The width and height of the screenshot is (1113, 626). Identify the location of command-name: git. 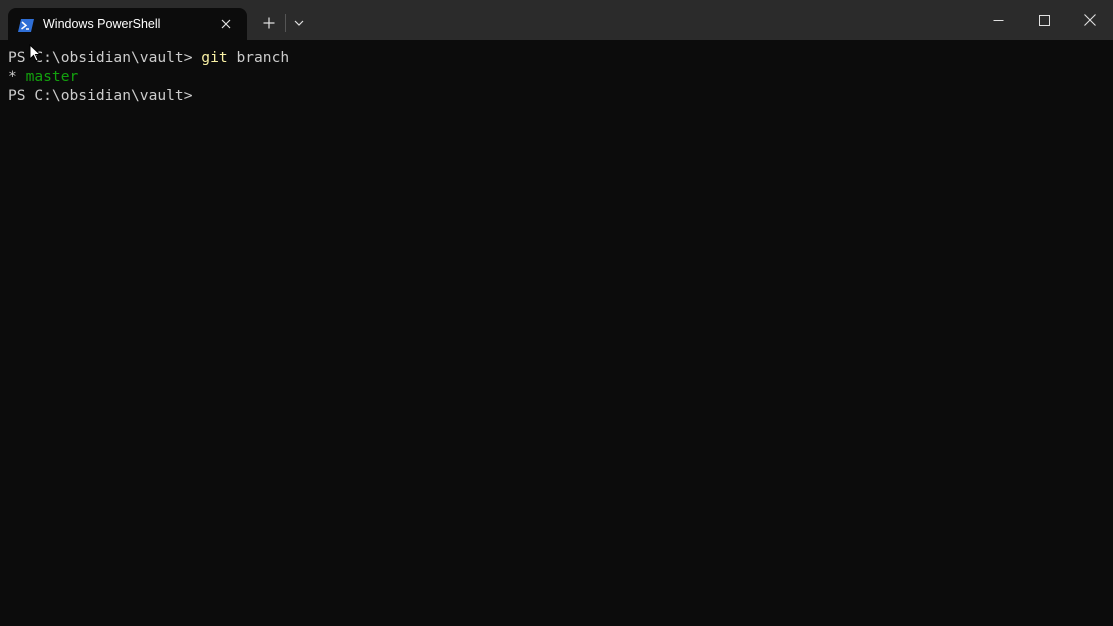
(214, 57).